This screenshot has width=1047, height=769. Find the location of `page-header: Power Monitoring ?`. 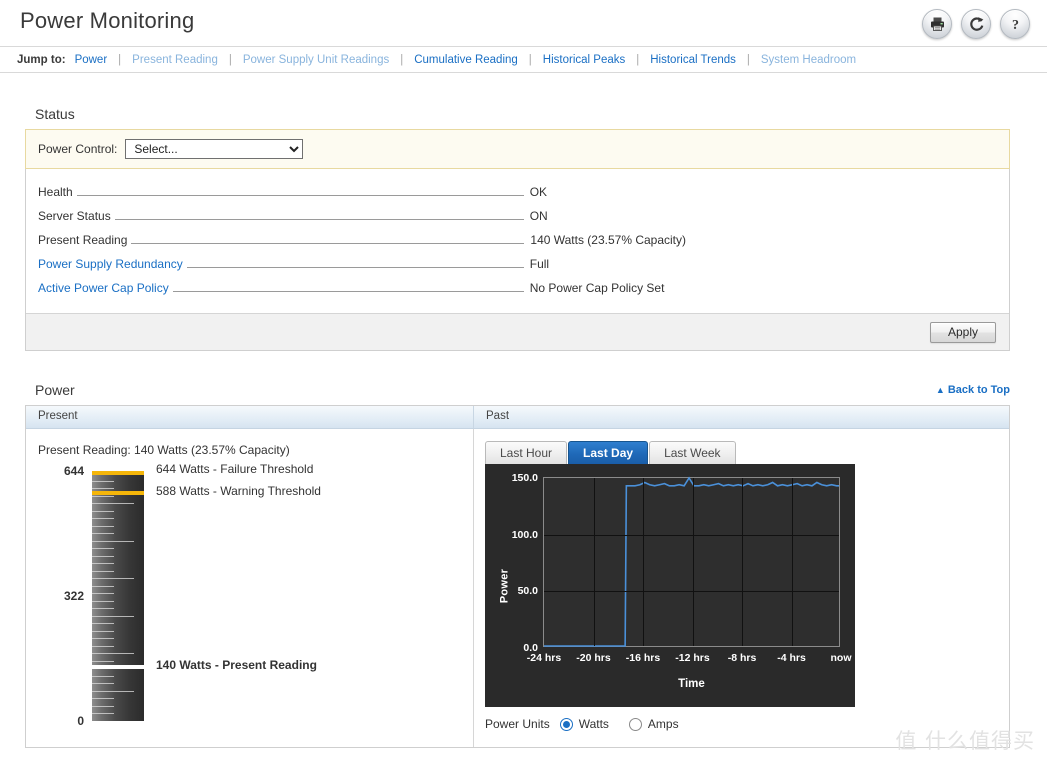

page-header: Power Monitoring ? is located at coordinates (523, 23).